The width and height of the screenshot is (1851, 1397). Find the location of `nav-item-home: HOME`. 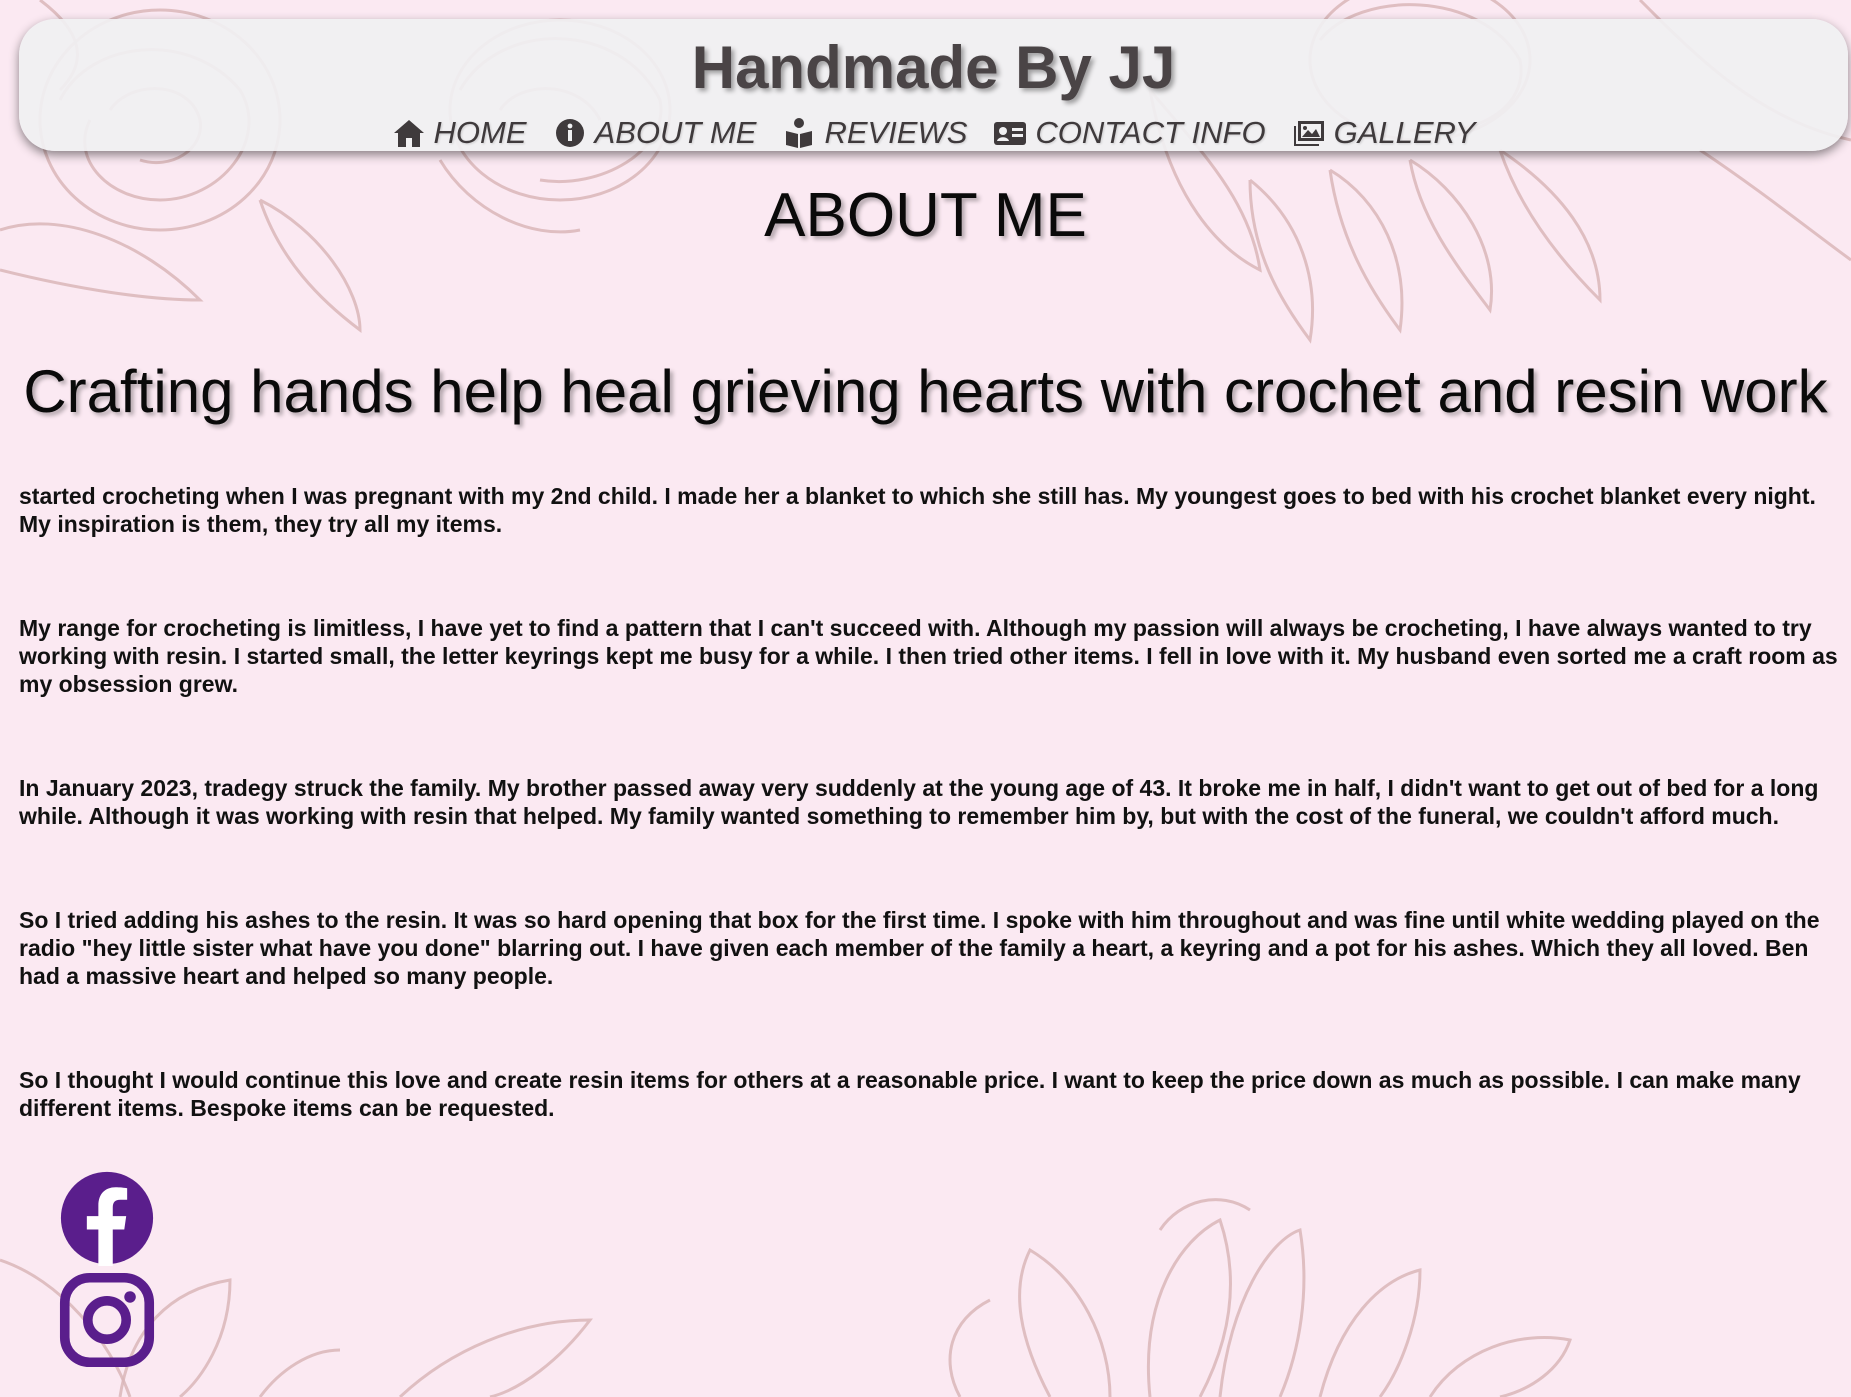

nav-item-home: HOME is located at coordinates (459, 133).